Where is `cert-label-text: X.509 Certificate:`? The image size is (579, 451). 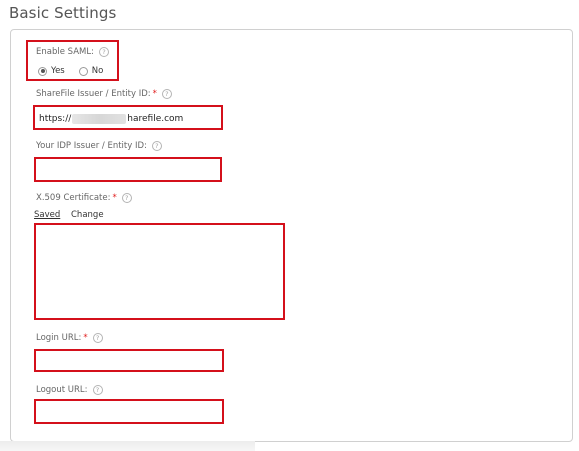 cert-label-text: X.509 Certificate: is located at coordinates (73, 198).